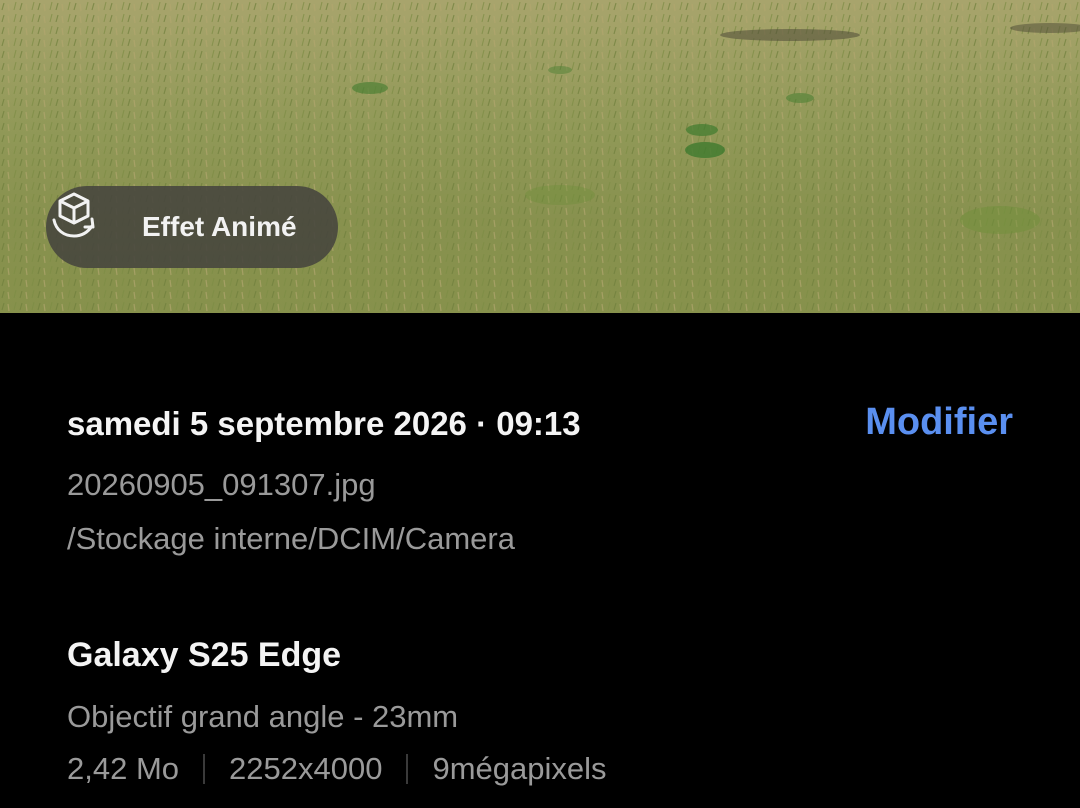 Image resolution: width=1080 pixels, height=808 pixels. What do you see at coordinates (306, 768) in the screenshot?
I see `image-resolution: 2252x4000` at bounding box center [306, 768].